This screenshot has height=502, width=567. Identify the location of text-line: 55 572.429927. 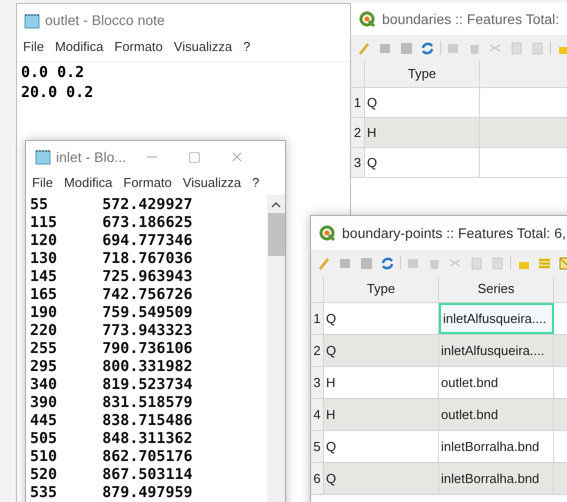
(111, 203).